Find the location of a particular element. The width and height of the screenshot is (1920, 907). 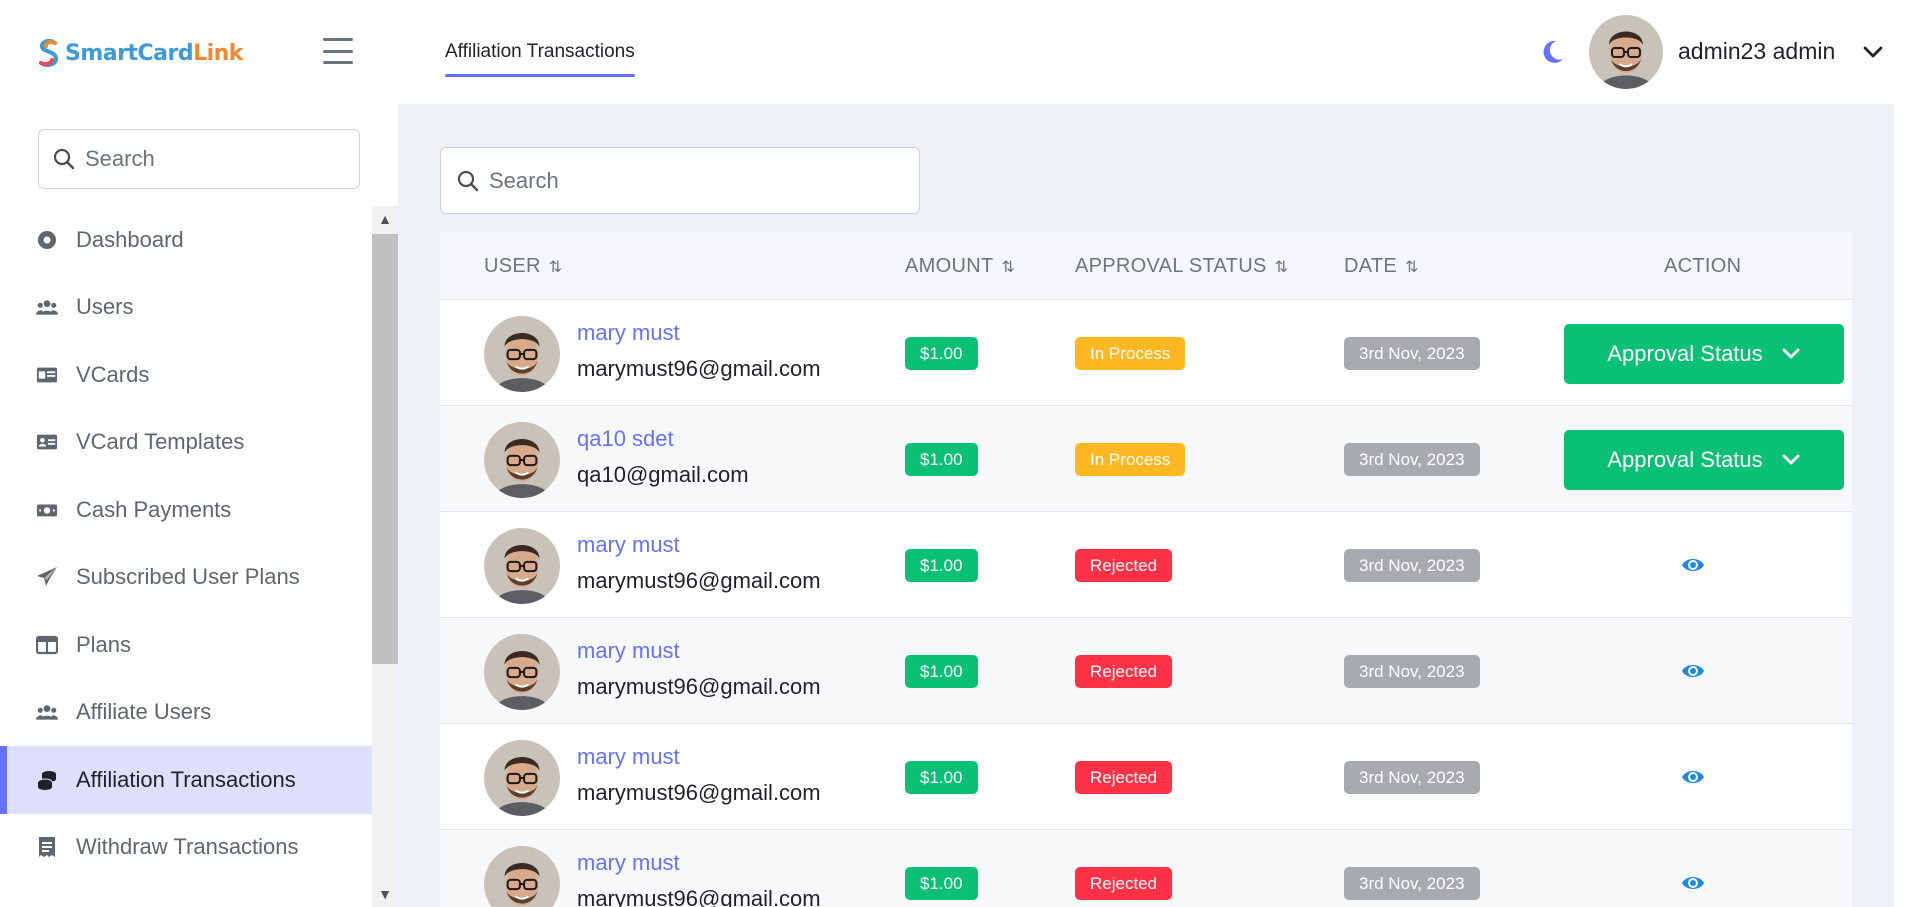

brand-name: SmartCardLink is located at coordinates (154, 53).